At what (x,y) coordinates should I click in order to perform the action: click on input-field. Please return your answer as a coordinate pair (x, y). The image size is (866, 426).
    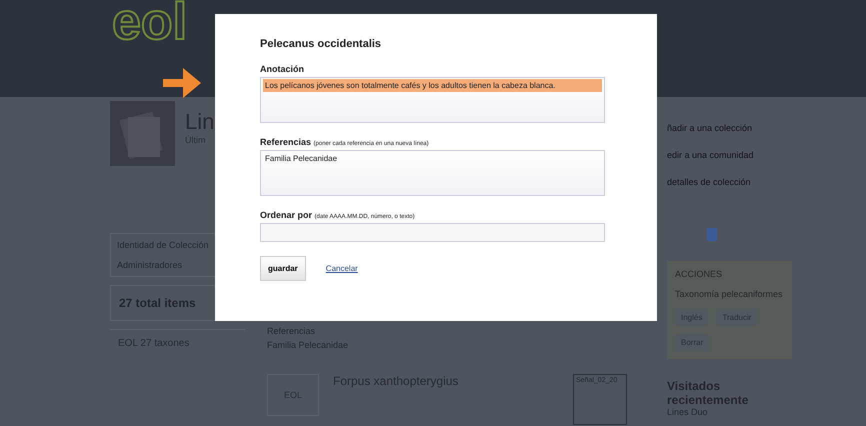
    Looking at the image, I should click on (432, 232).